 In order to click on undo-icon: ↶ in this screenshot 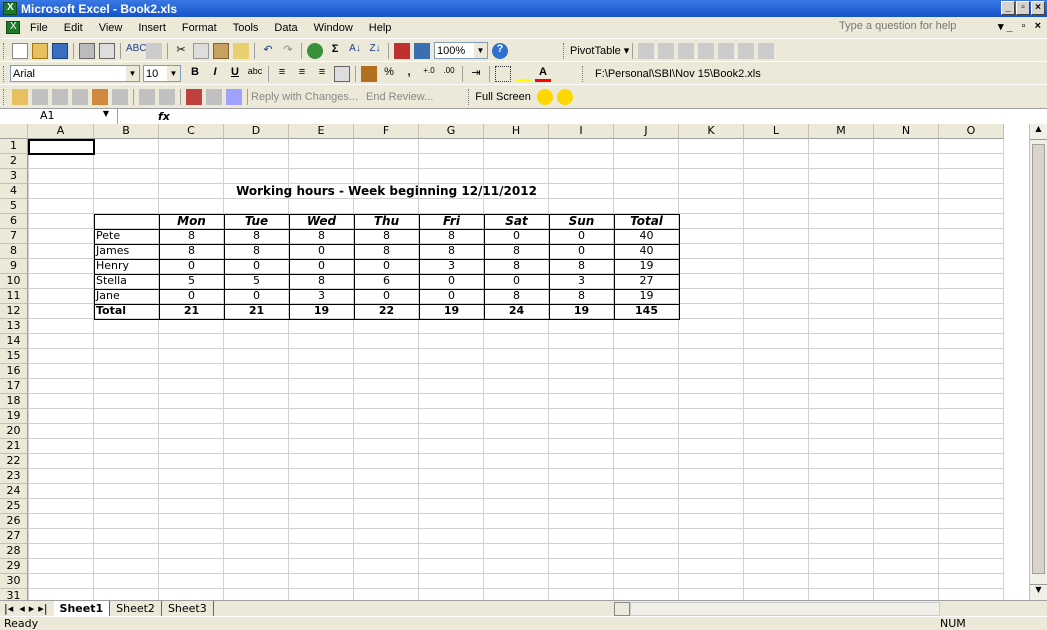, I will do `click(268, 51)`.